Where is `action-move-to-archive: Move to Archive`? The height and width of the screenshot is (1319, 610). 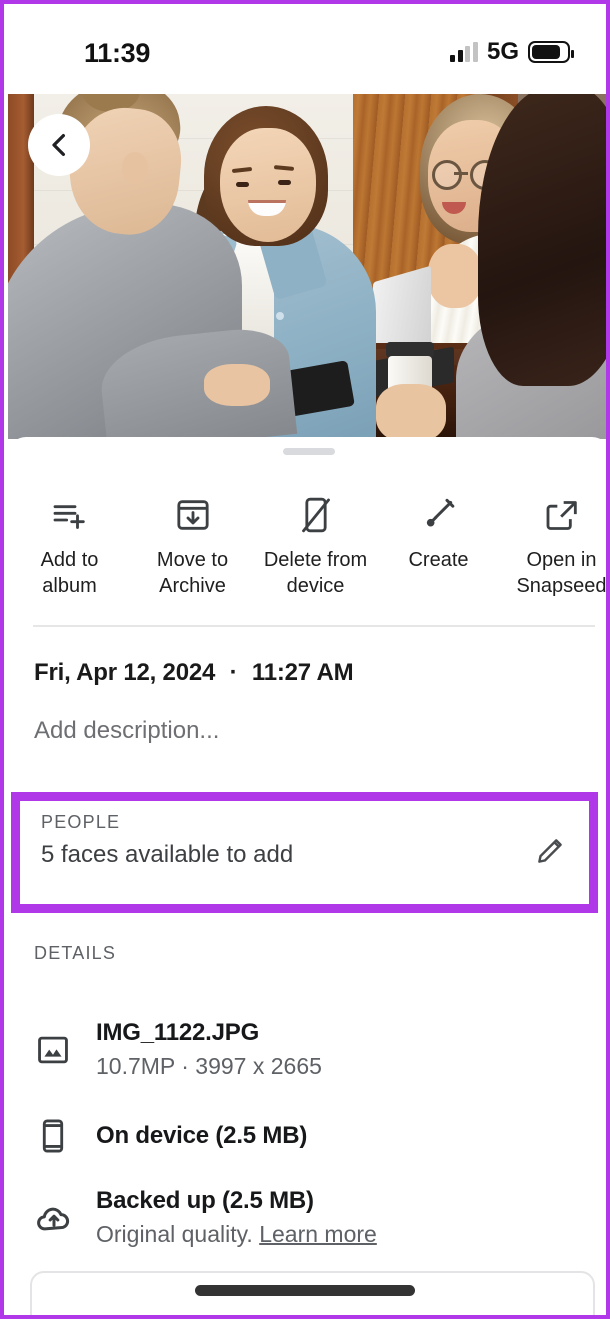 action-move-to-archive: Move to Archive is located at coordinates (192, 546).